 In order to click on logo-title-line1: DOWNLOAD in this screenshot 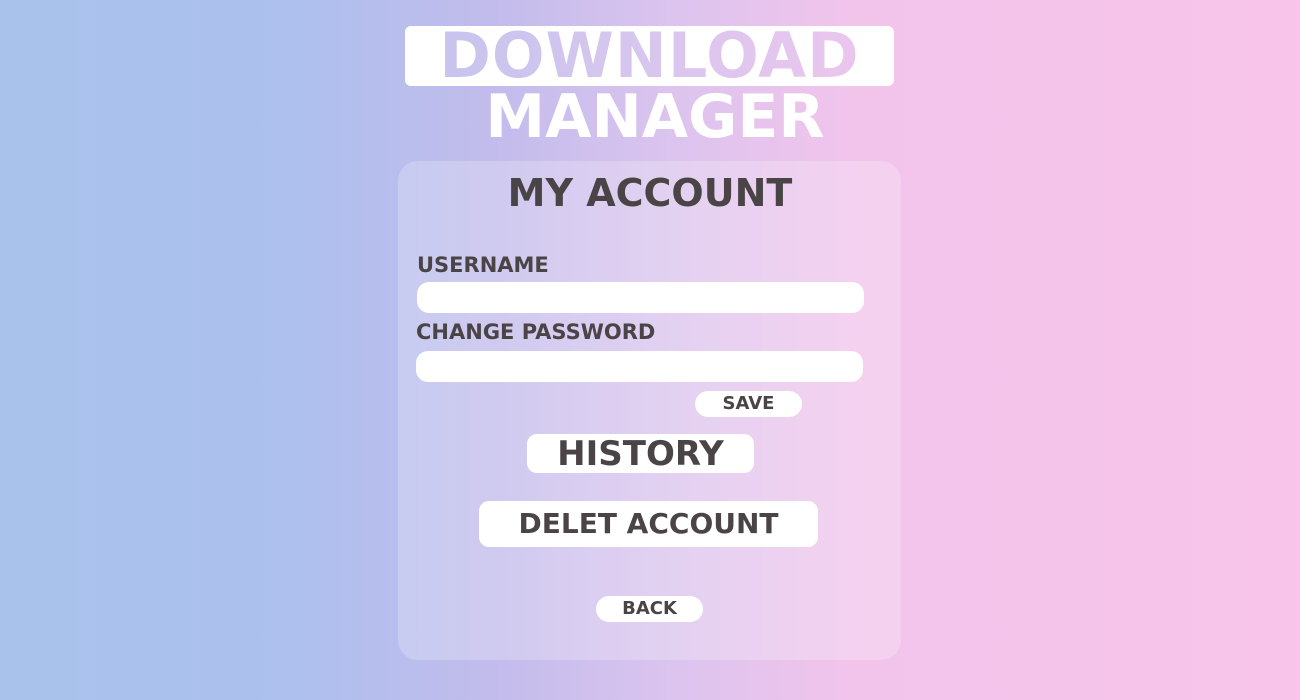, I will do `click(649, 56)`.